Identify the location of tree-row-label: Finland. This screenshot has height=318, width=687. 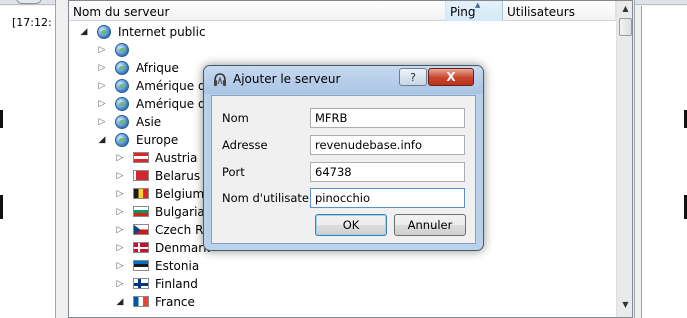
(176, 284).